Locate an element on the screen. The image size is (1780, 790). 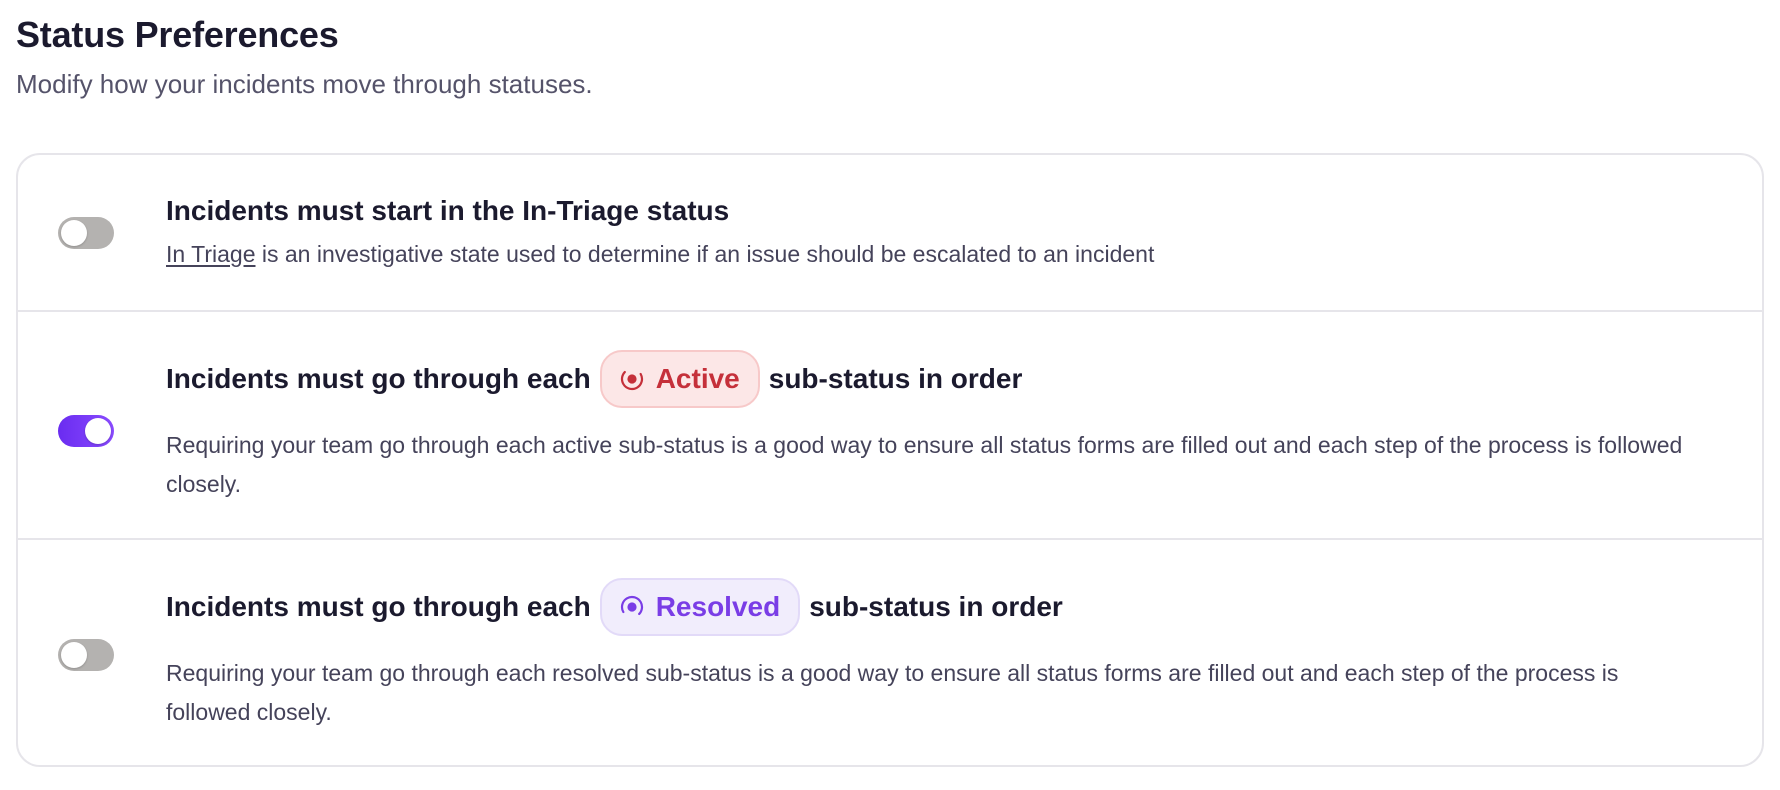
resolved-badge-label: Resolved is located at coordinates (718, 606).